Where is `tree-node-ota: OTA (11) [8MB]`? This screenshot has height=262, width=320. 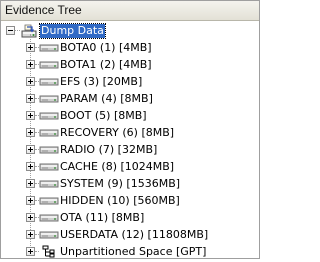 tree-node-ota: OTA (11) [8MB] is located at coordinates (130, 218).